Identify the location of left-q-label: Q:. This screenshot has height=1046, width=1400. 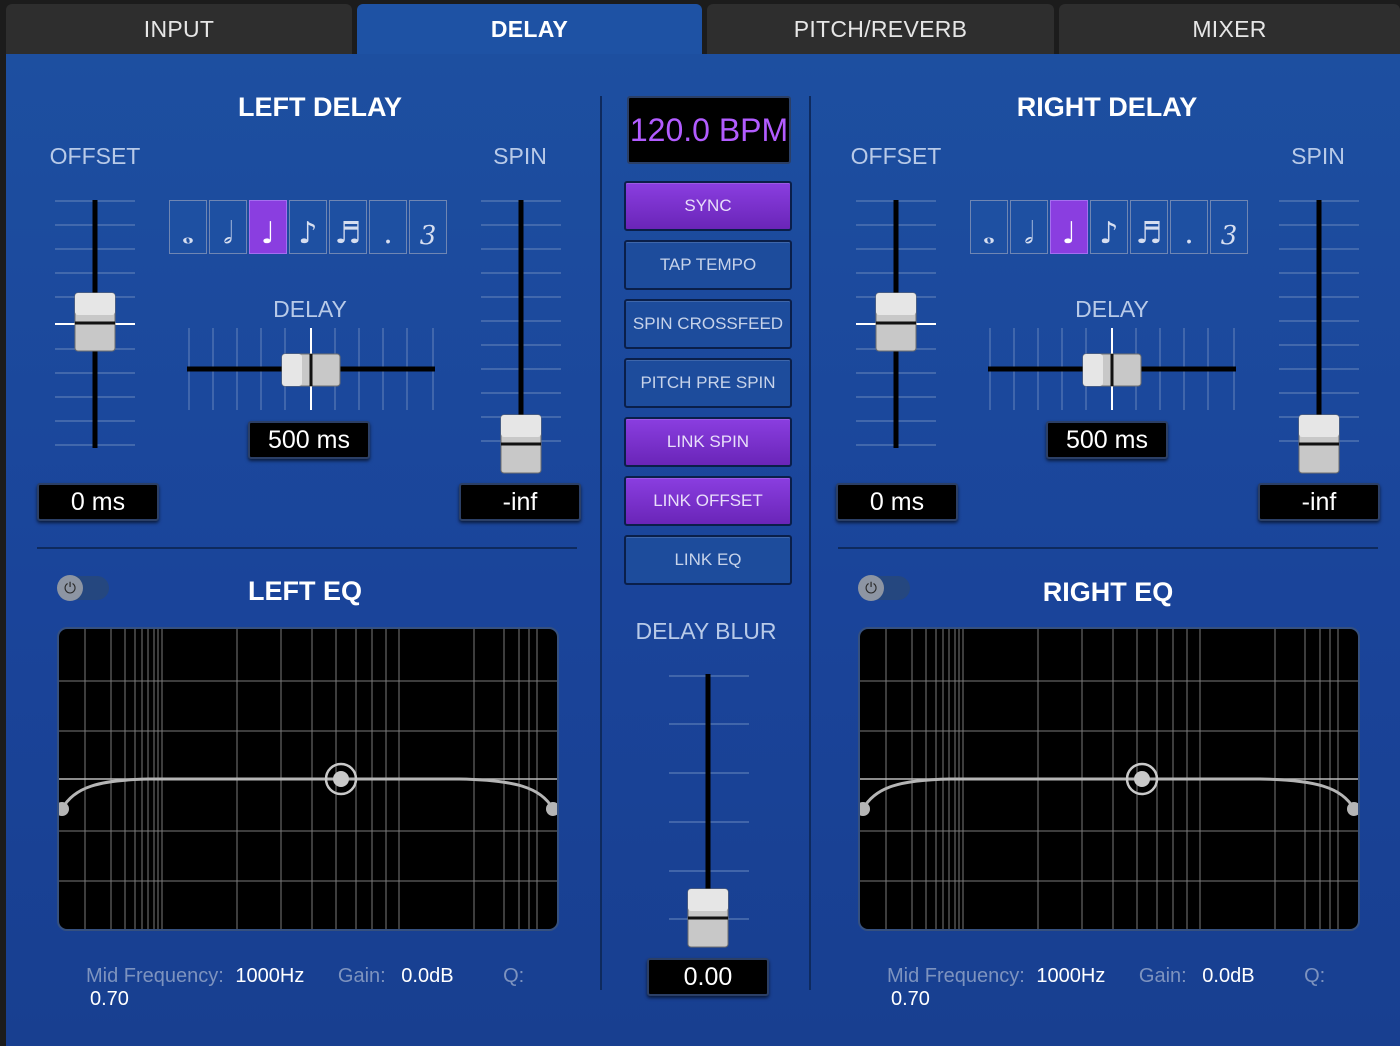
(514, 976).